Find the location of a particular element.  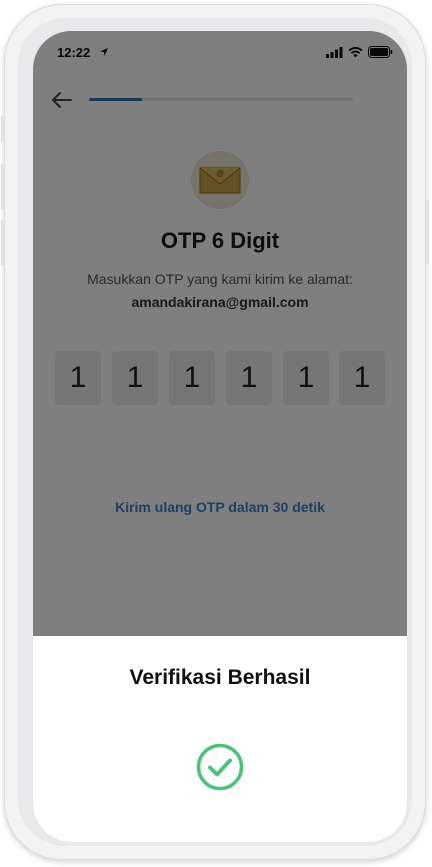

mute-switch is located at coordinates (2, 129).